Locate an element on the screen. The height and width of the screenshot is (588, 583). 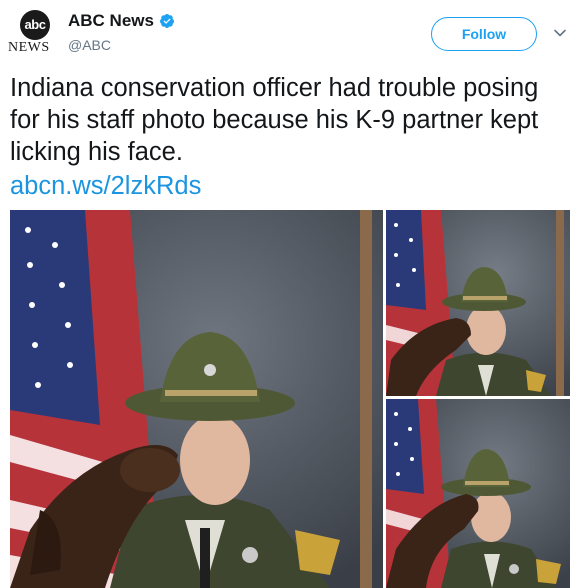
chevron-down-icon is located at coordinates (560, 33).